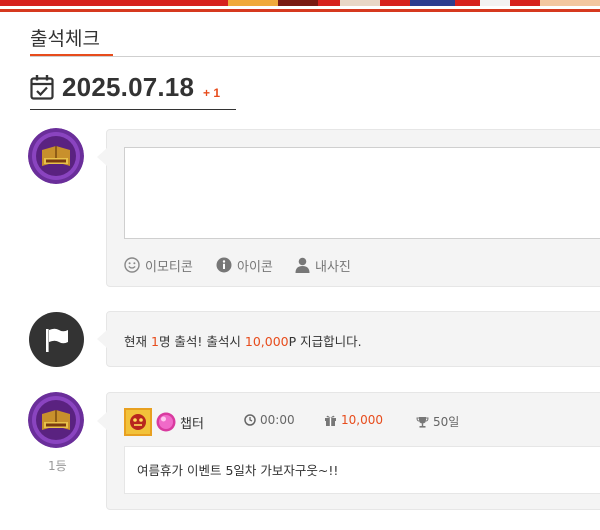 This screenshot has width=600, height=530. I want to click on smiley-icon, so click(132, 265).